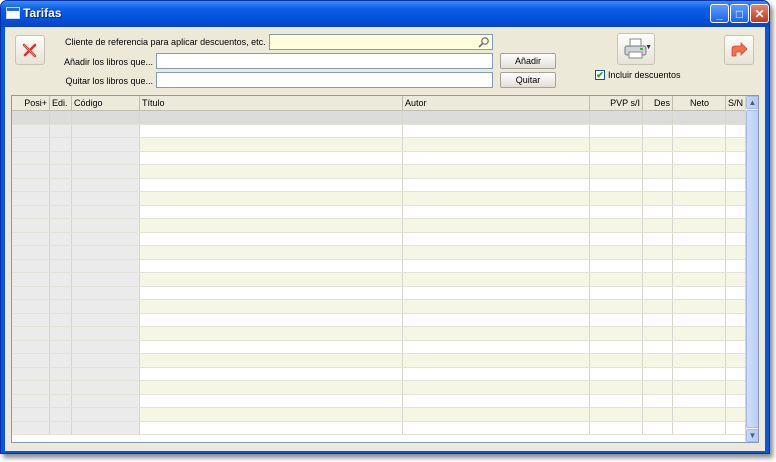 The height and width of the screenshot is (462, 776). I want to click on exit-button, so click(739, 50).